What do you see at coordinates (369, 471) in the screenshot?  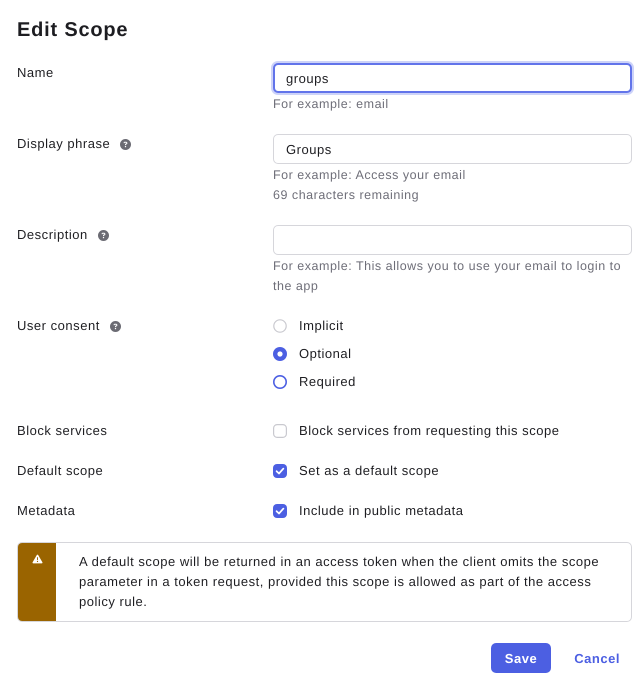 I see `option-label: Set as a default scope` at bounding box center [369, 471].